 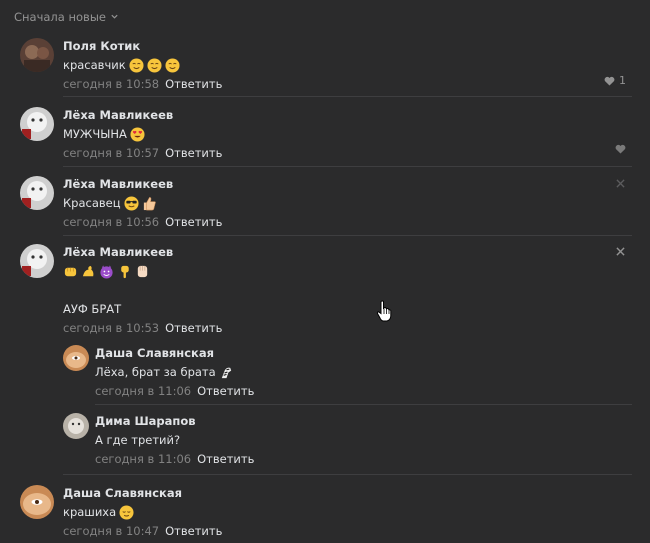 What do you see at coordinates (106, 271) in the screenshot?
I see `smiling-imp-icon` at bounding box center [106, 271].